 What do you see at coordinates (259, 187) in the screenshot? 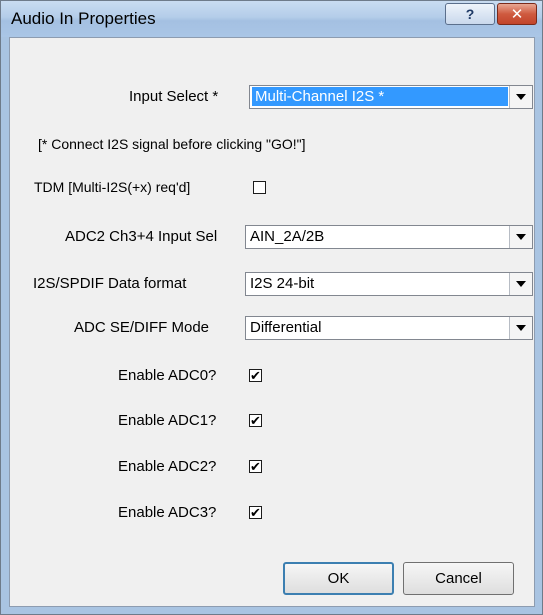
I see `tdm-checkbox` at bounding box center [259, 187].